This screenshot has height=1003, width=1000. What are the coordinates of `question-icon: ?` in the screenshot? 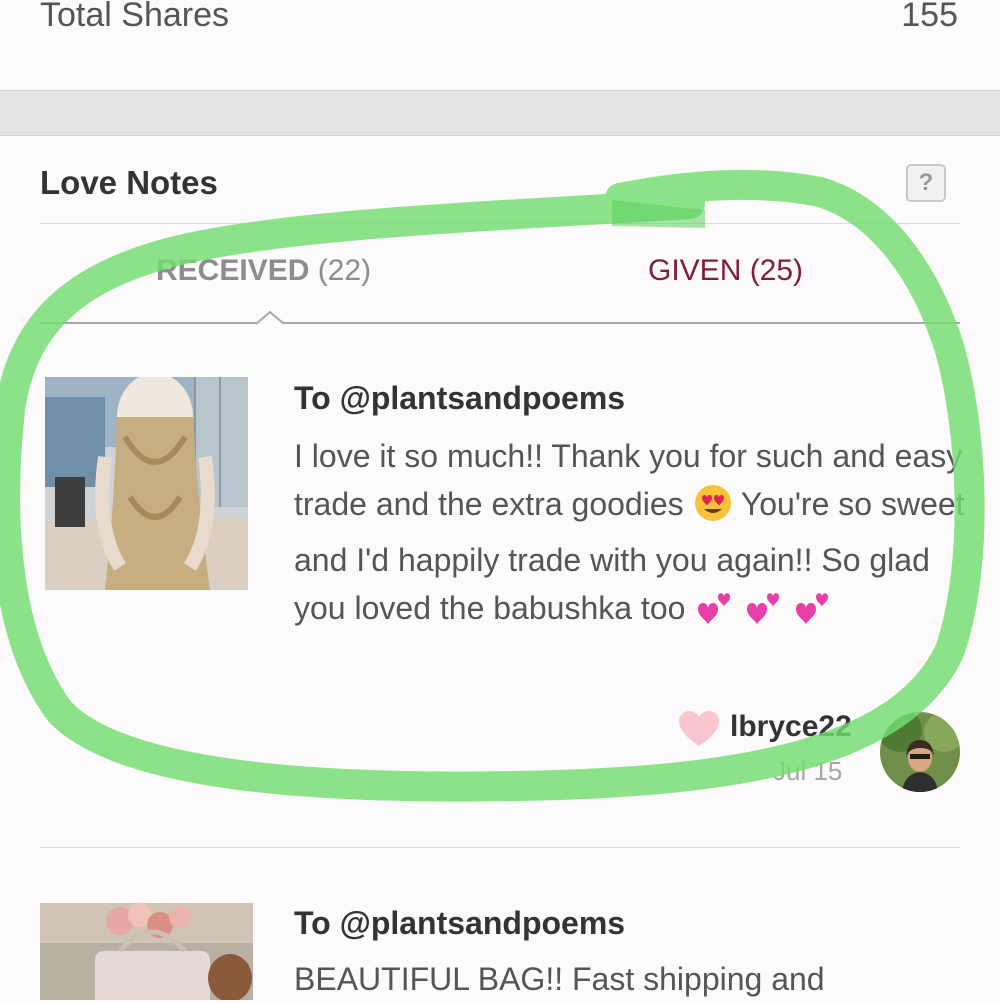 It's located at (926, 182).